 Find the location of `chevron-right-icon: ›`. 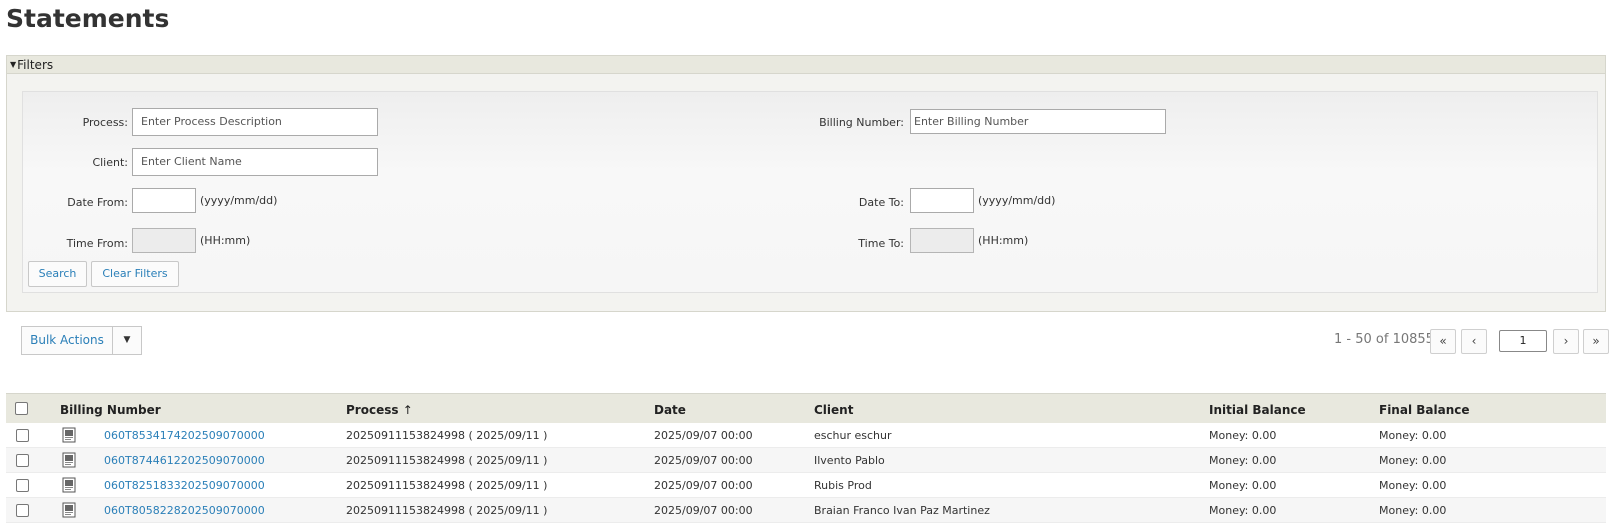

chevron-right-icon: › is located at coordinates (1566, 341).